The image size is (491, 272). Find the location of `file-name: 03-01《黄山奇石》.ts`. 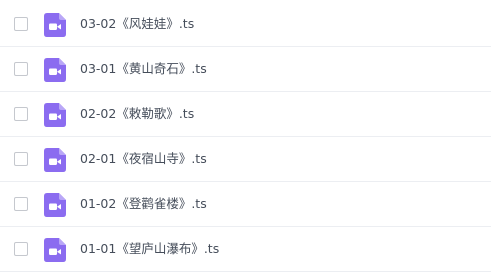

file-name: 03-01《黄山奇石》.ts is located at coordinates (143, 69).